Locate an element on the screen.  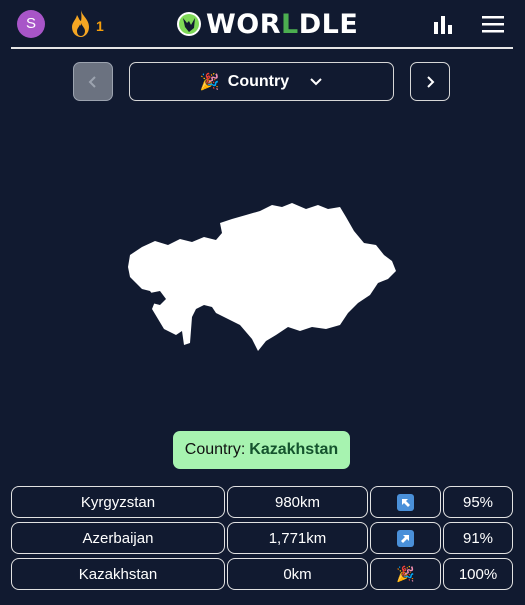
answer-label: Country: is located at coordinates (215, 449).